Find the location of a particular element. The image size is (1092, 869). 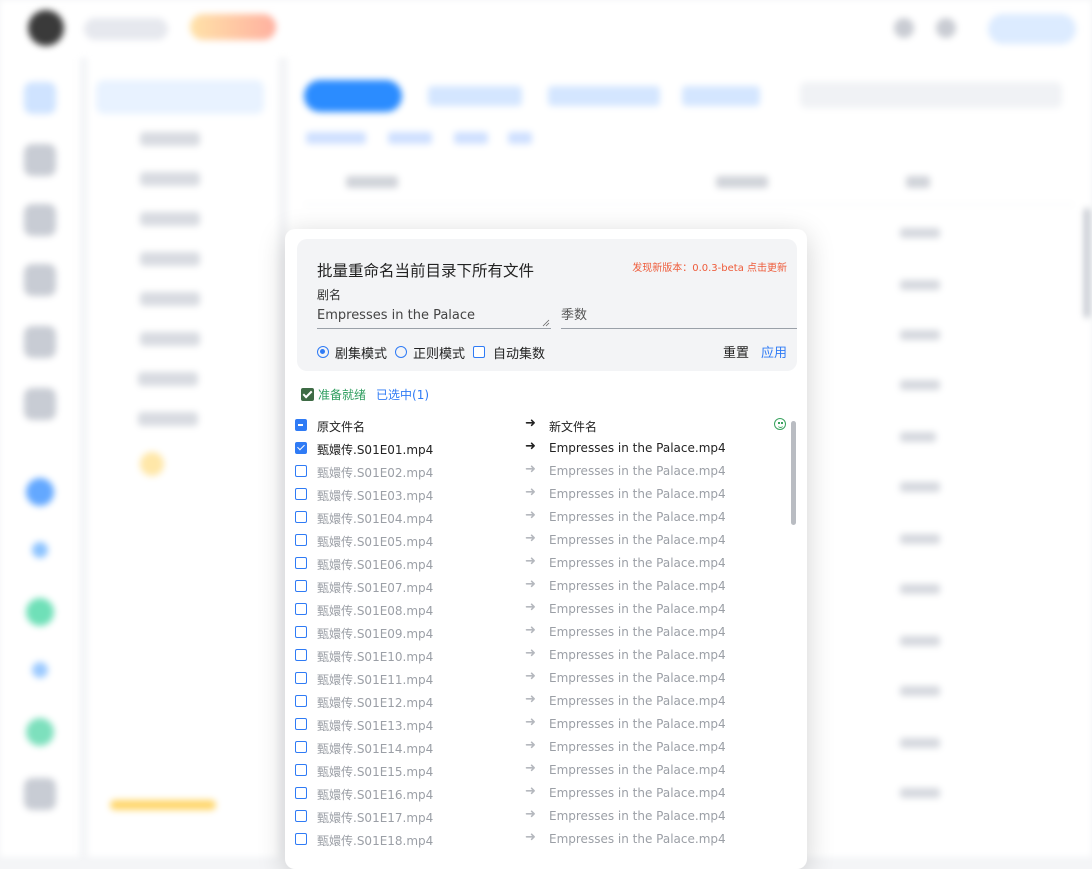

update-notice-link: 发现新版本：0.0.3-beta 点击更新 is located at coordinates (709, 266).